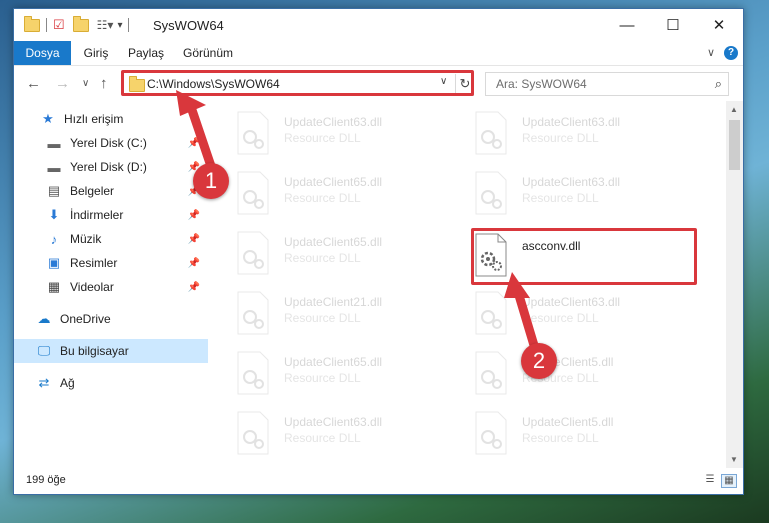  Describe the element at coordinates (378, 25) in the screenshot. I see `title-bar: ☑ ☷▾ ▾ SysWOW64 — ☐ ✕` at that location.